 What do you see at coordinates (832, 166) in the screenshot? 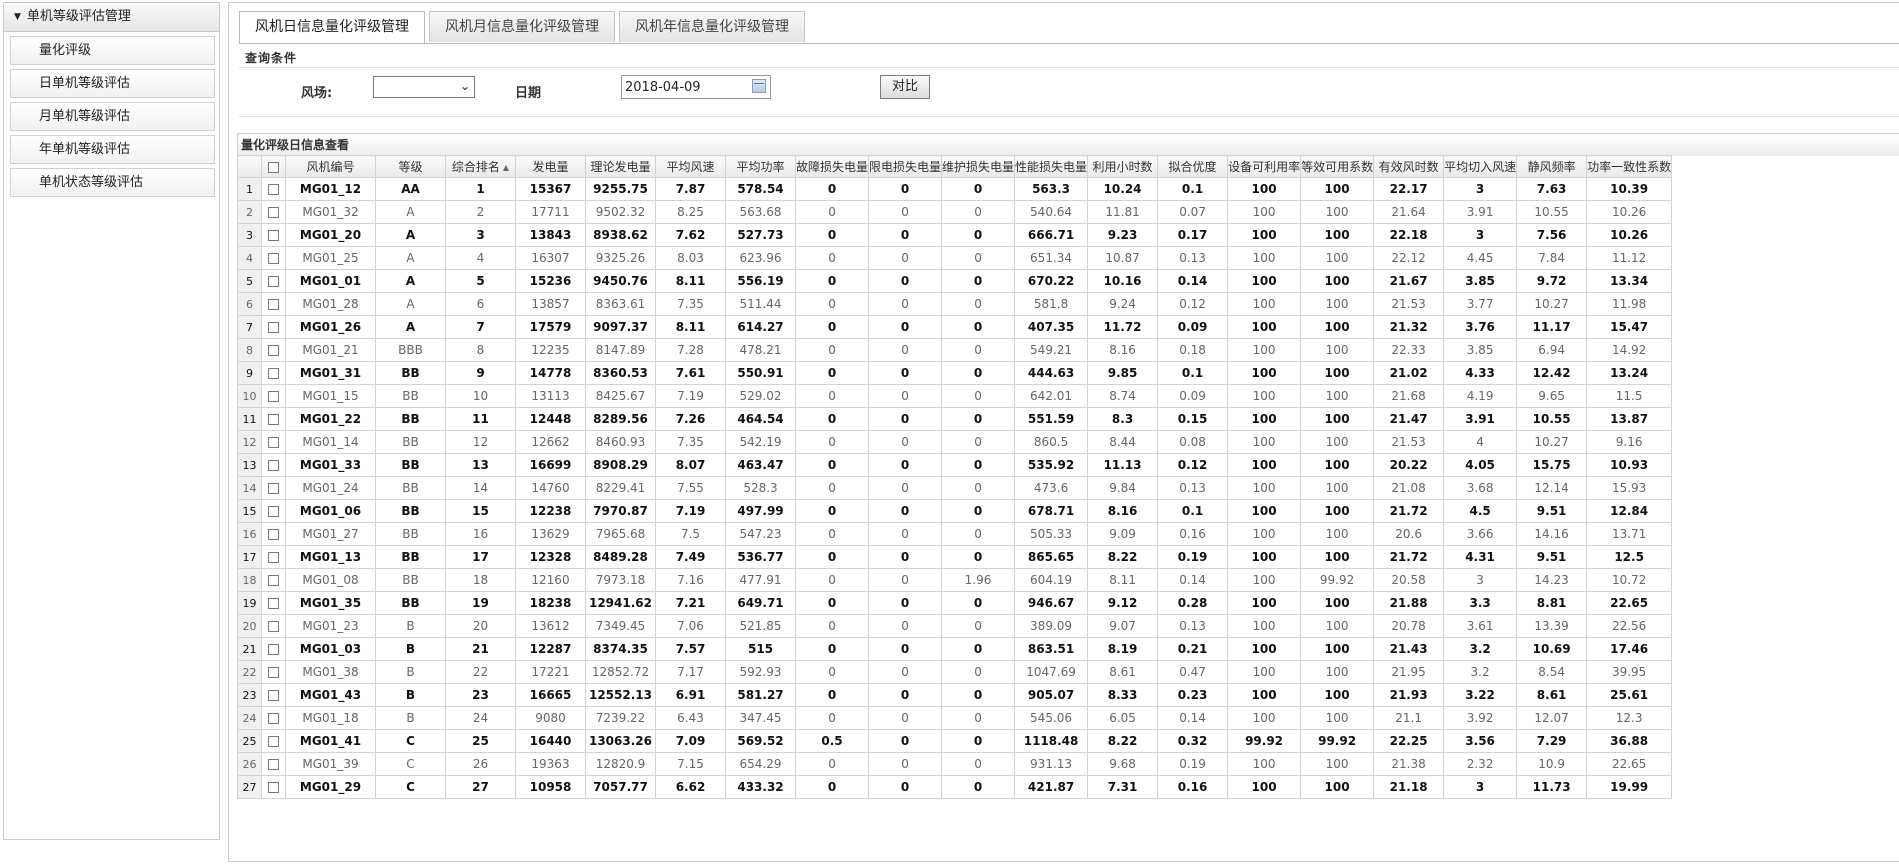
I see `column-header: 故障损失电量` at bounding box center [832, 166].